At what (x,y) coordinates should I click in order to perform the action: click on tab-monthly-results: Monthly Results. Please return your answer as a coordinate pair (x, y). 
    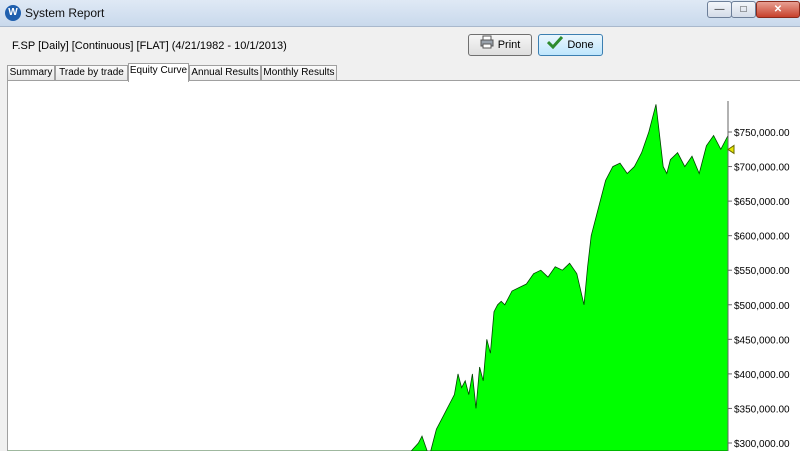
    Looking at the image, I should click on (299, 73).